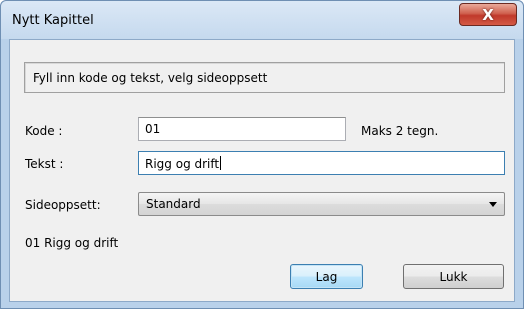 The image size is (524, 309). I want to click on tekst-input: Rigg og drift, so click(321, 163).